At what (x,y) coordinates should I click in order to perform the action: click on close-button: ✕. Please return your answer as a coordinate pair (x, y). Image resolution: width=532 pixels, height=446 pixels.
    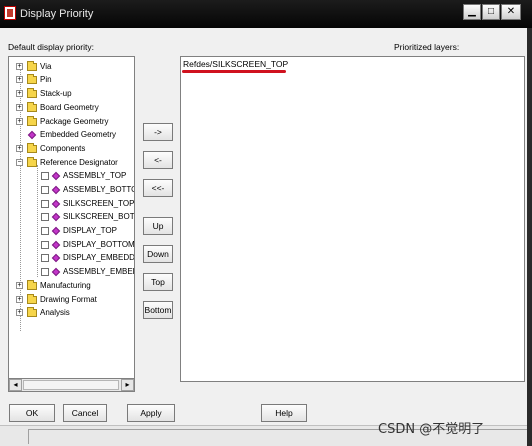
    Looking at the image, I should click on (511, 12).